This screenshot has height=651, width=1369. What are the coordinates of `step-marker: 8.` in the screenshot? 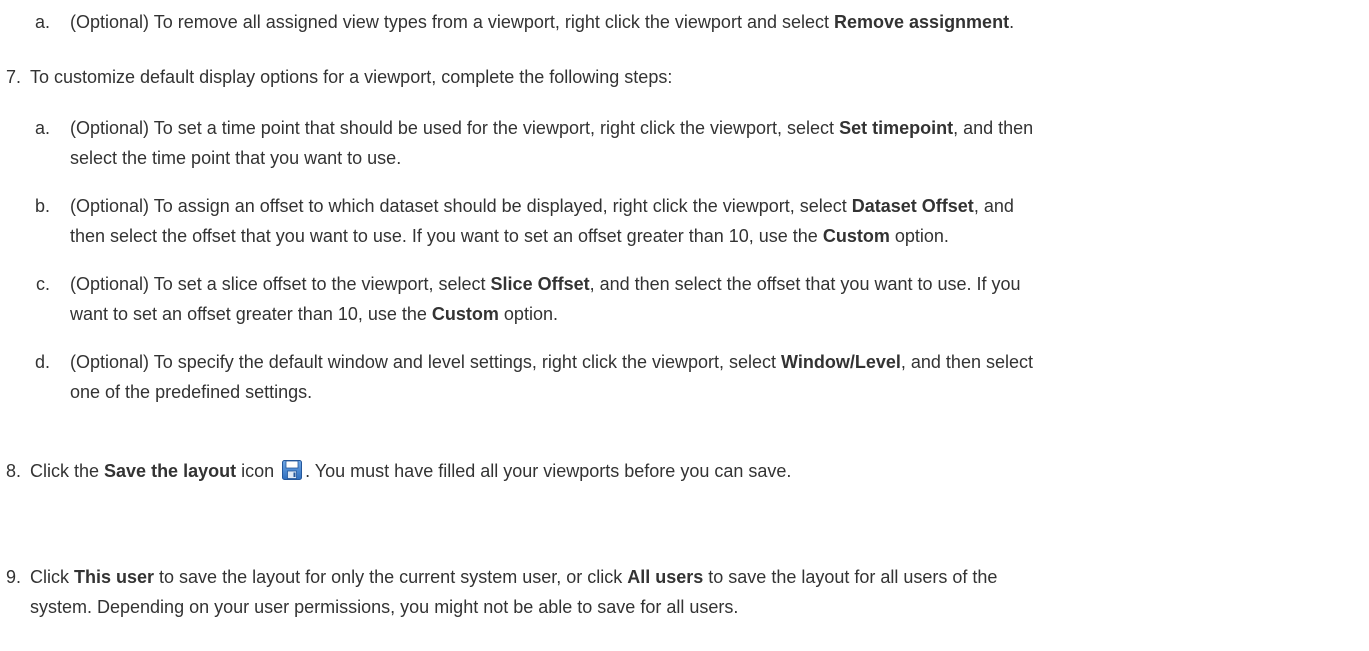 It's located at (13, 471).